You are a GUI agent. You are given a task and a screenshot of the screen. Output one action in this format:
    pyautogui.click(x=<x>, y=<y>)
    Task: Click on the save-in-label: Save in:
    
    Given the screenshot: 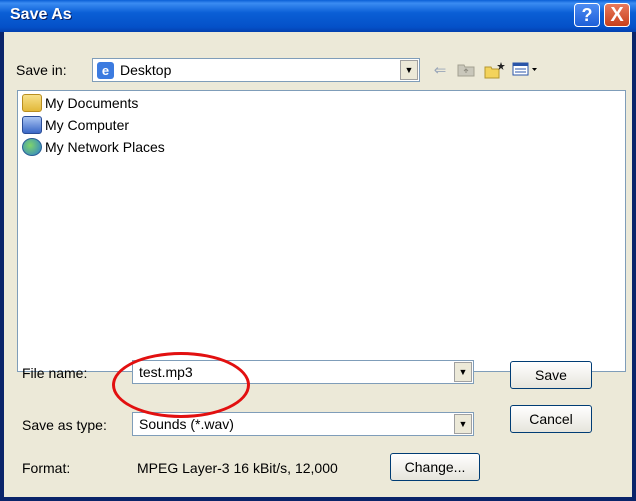 What is the action you would take?
    pyautogui.click(x=41, y=70)
    